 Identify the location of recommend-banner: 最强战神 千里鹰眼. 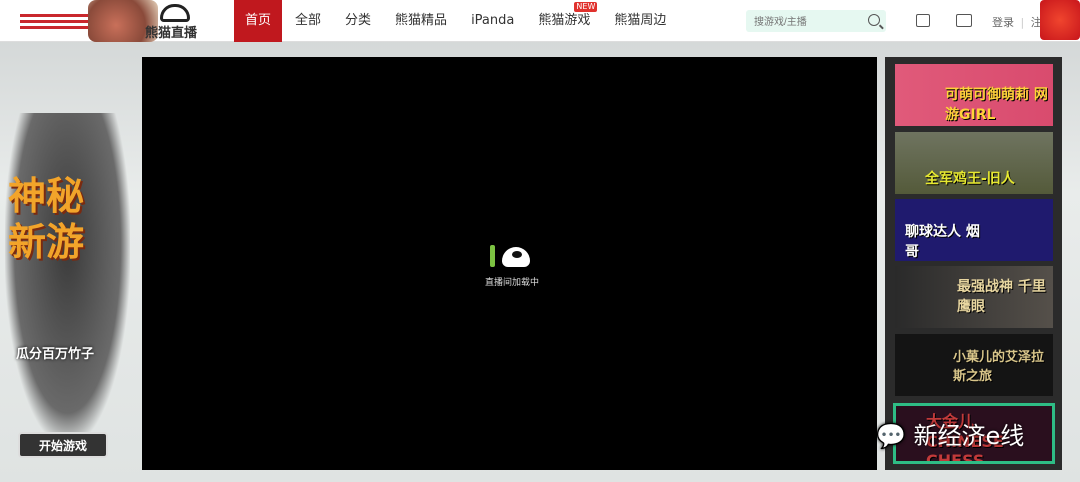
(974, 297).